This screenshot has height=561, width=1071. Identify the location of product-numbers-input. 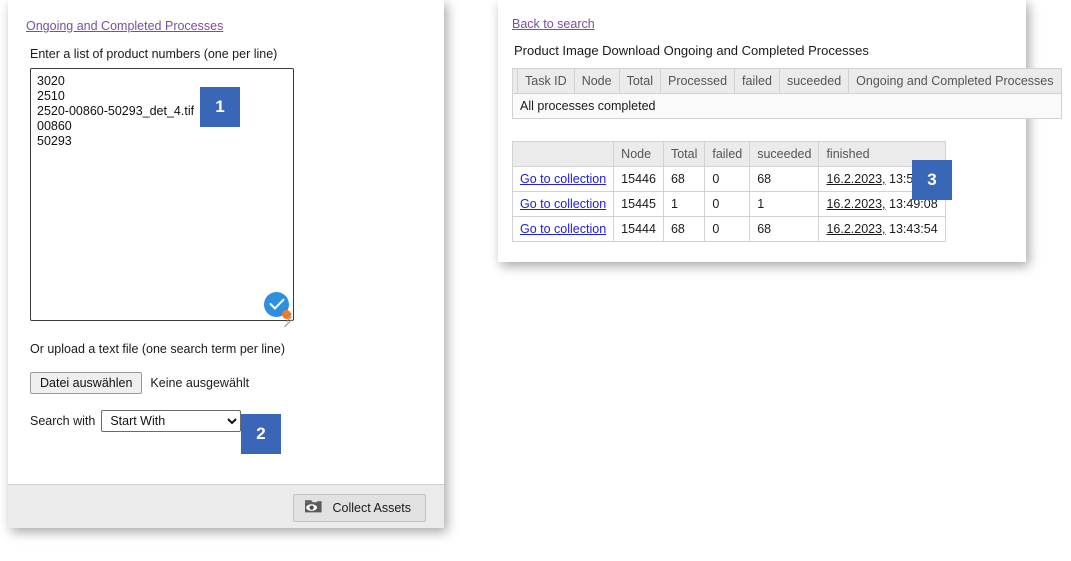
(162, 194).